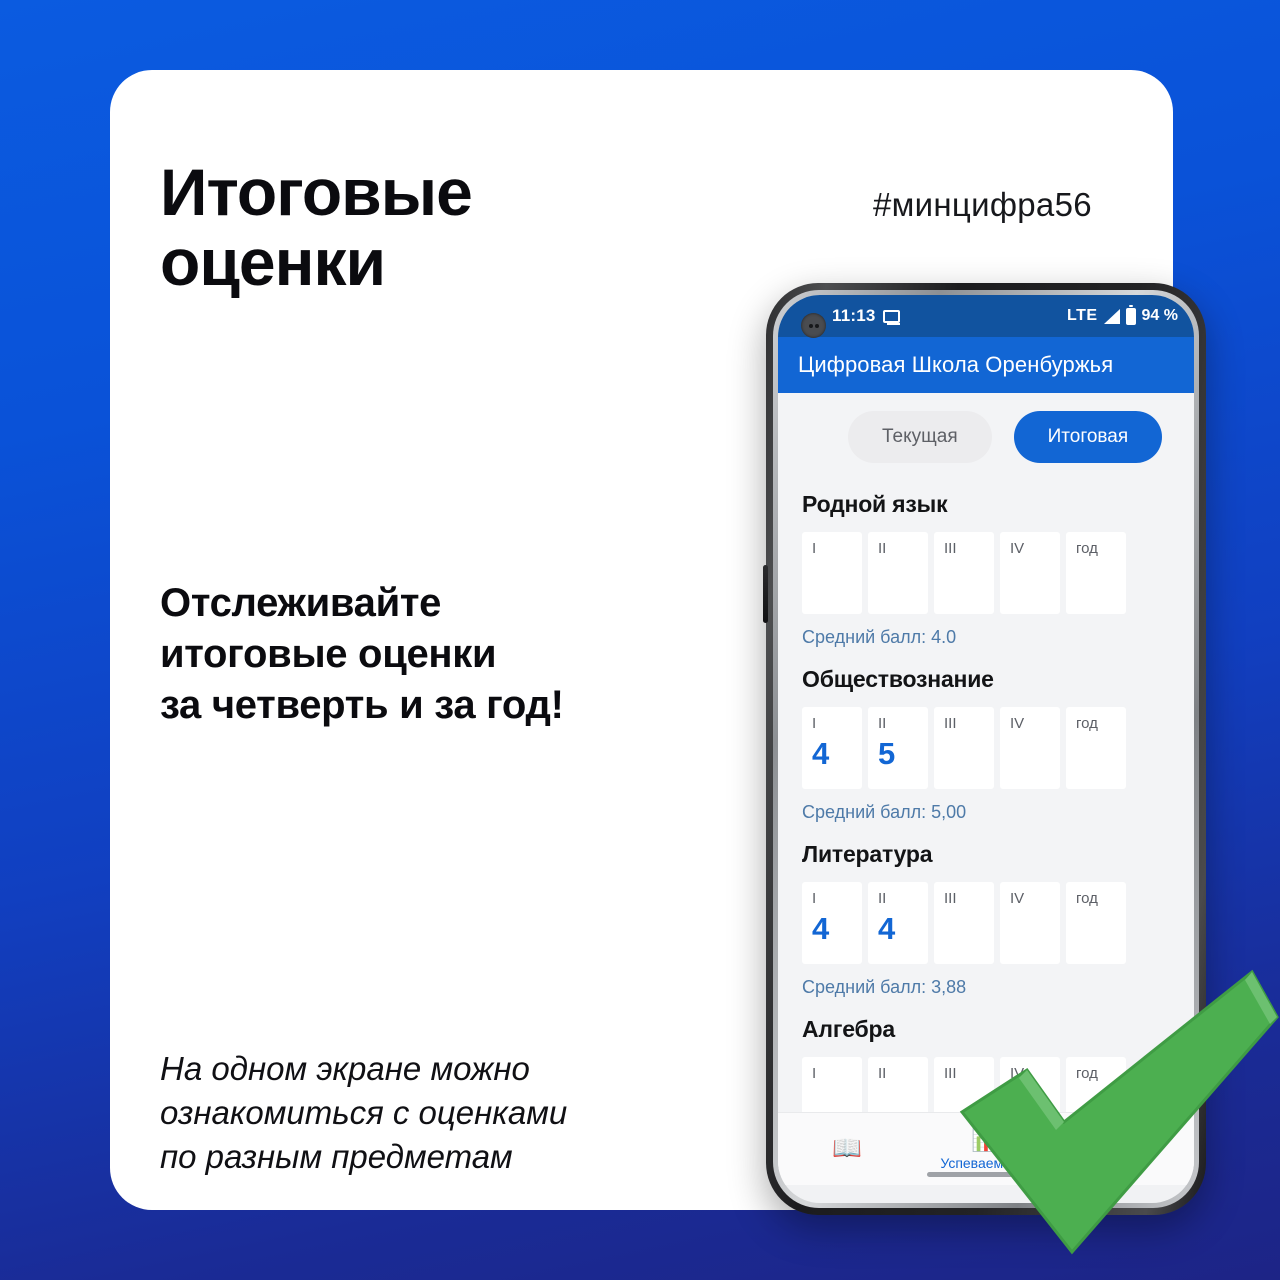 This screenshot has height=1280, width=1280. What do you see at coordinates (1130, 314) in the screenshot?
I see `battery-icon` at bounding box center [1130, 314].